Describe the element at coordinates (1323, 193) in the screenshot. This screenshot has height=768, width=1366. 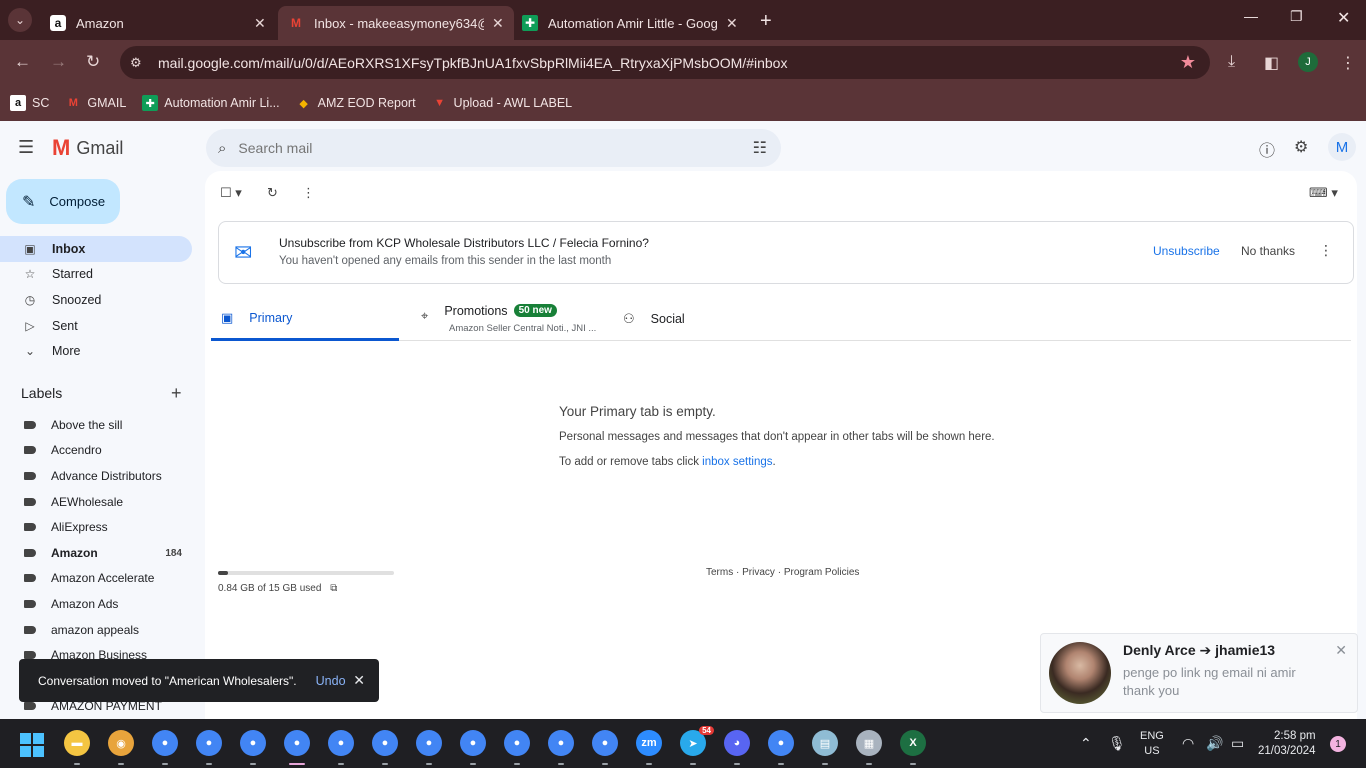
I see `input-tools-icon: ⌨ ▾` at that location.